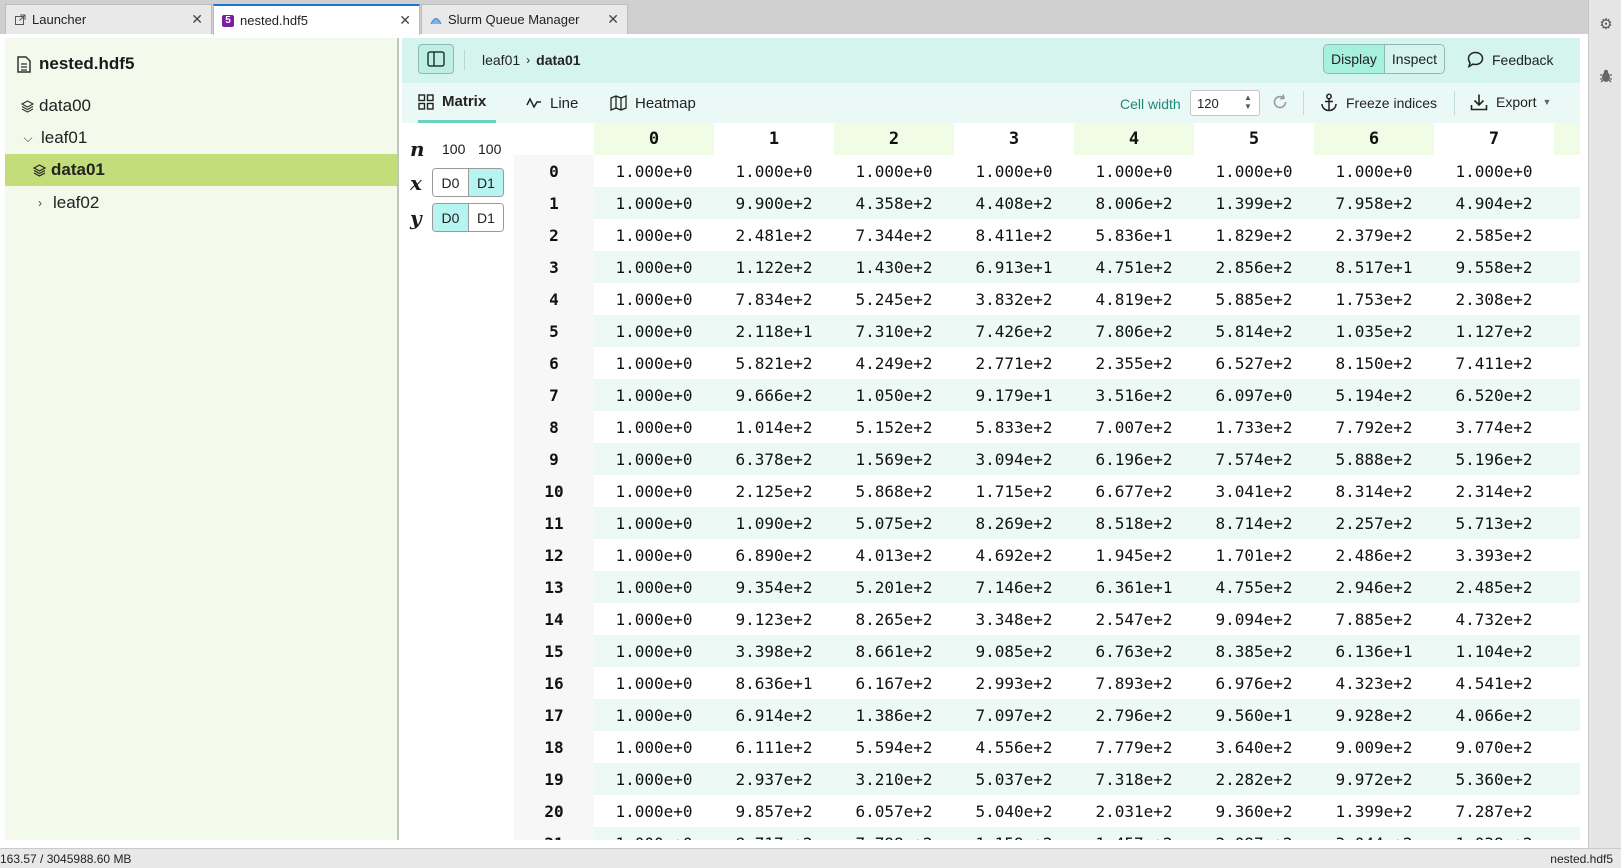 This screenshot has height=868, width=1621. What do you see at coordinates (1134, 555) in the screenshot?
I see `matrix-cell: 1.945e+2` at bounding box center [1134, 555].